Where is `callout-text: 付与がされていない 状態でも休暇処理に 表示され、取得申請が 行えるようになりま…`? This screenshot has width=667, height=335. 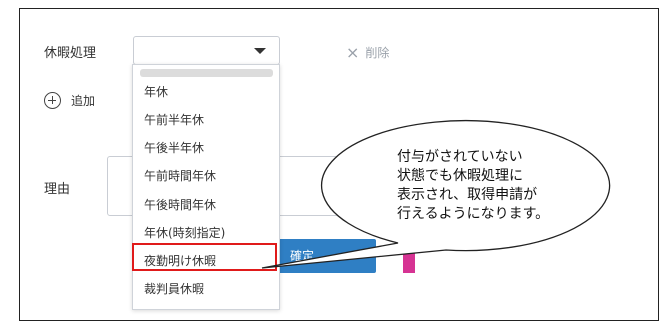
callout-text: 付与がされていない 状態でも休暇処理に 表示され、取得申請が 行えるようになりま… is located at coordinates (473, 186).